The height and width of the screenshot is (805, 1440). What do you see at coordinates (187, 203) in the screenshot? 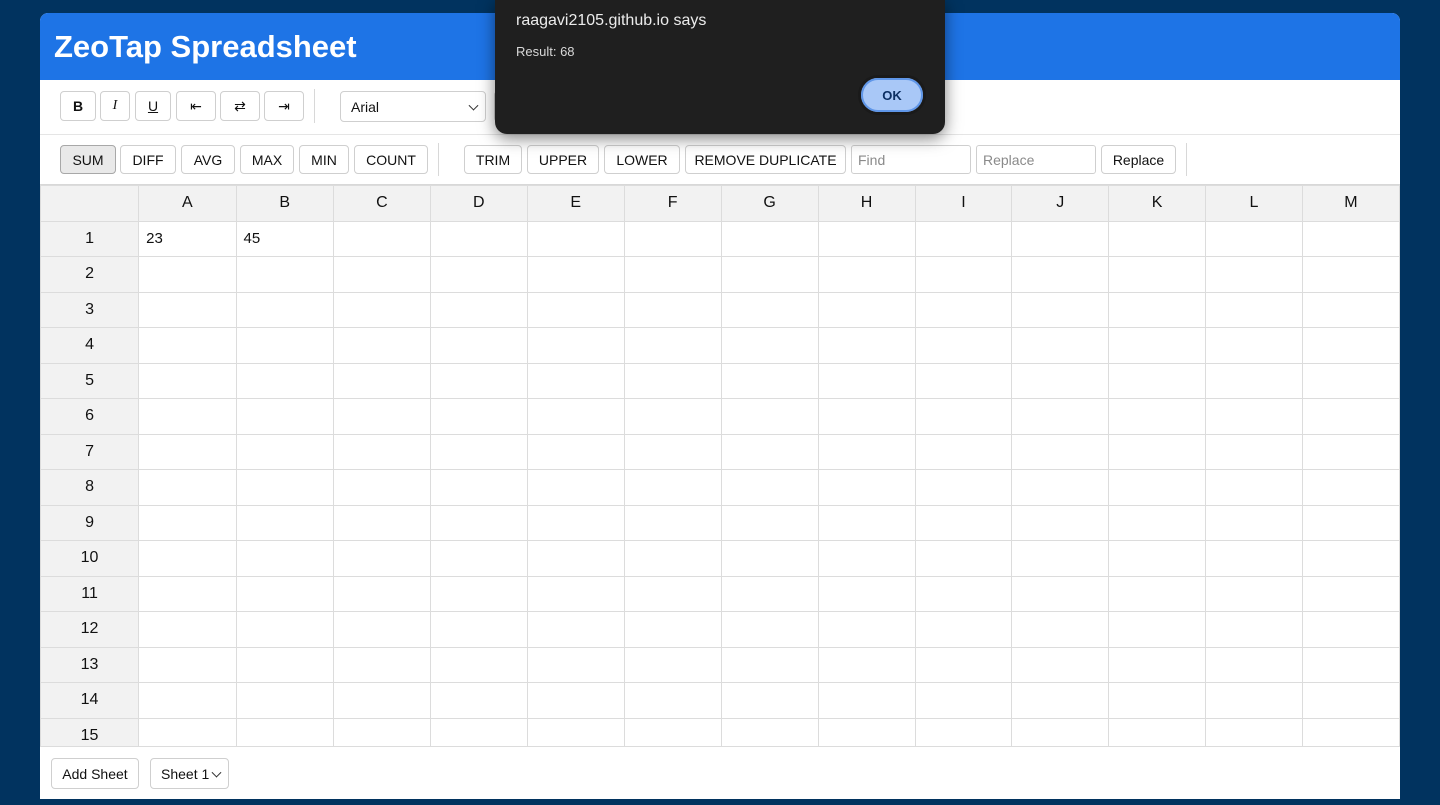
I see `column-header-a: A` at bounding box center [187, 203].